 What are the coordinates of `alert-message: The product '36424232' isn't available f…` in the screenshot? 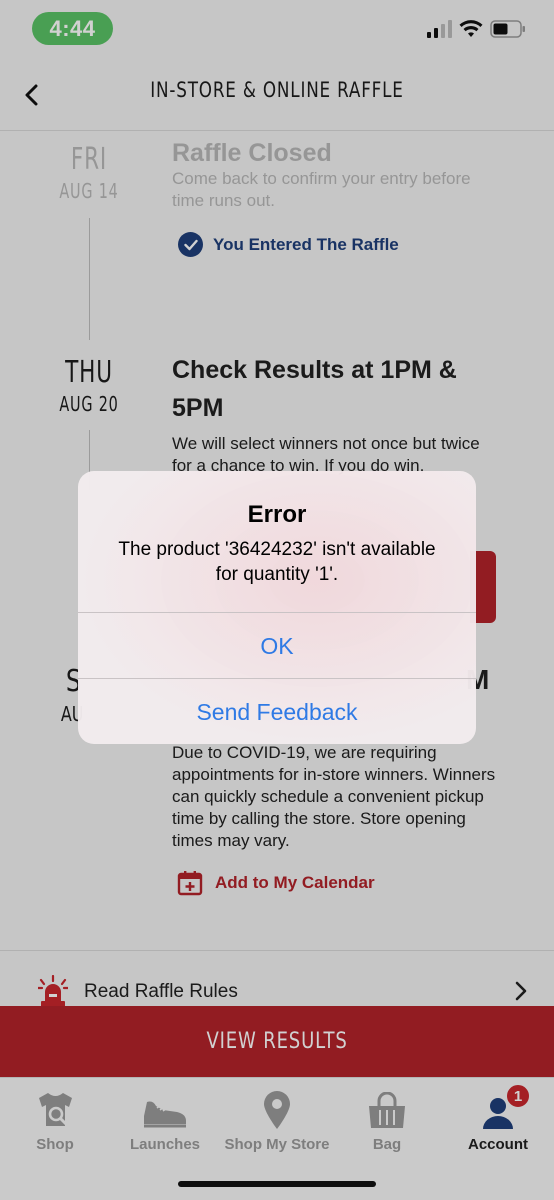 It's located at (277, 562).